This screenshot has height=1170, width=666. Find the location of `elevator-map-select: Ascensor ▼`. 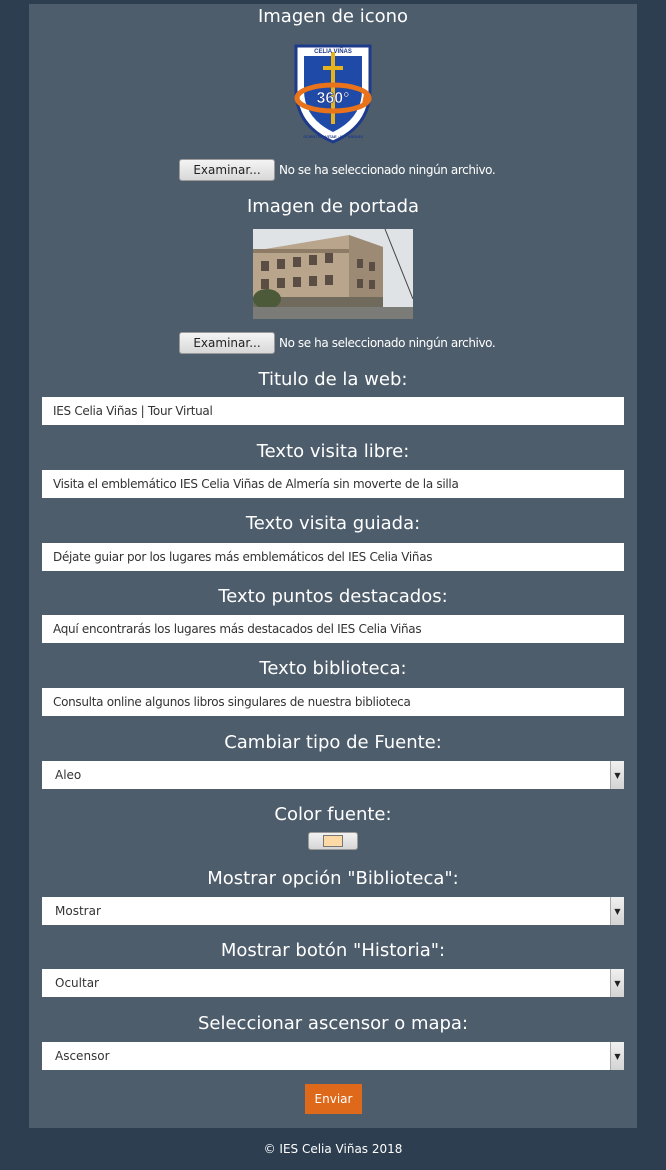

elevator-map-select: Ascensor ▼ is located at coordinates (333, 1056).